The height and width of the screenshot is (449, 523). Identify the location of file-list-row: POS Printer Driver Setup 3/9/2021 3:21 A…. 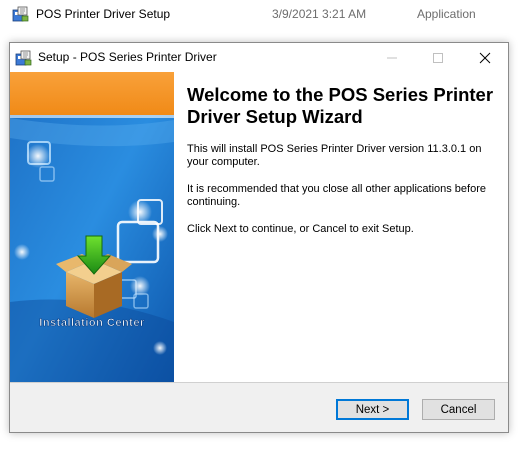
(261, 15).